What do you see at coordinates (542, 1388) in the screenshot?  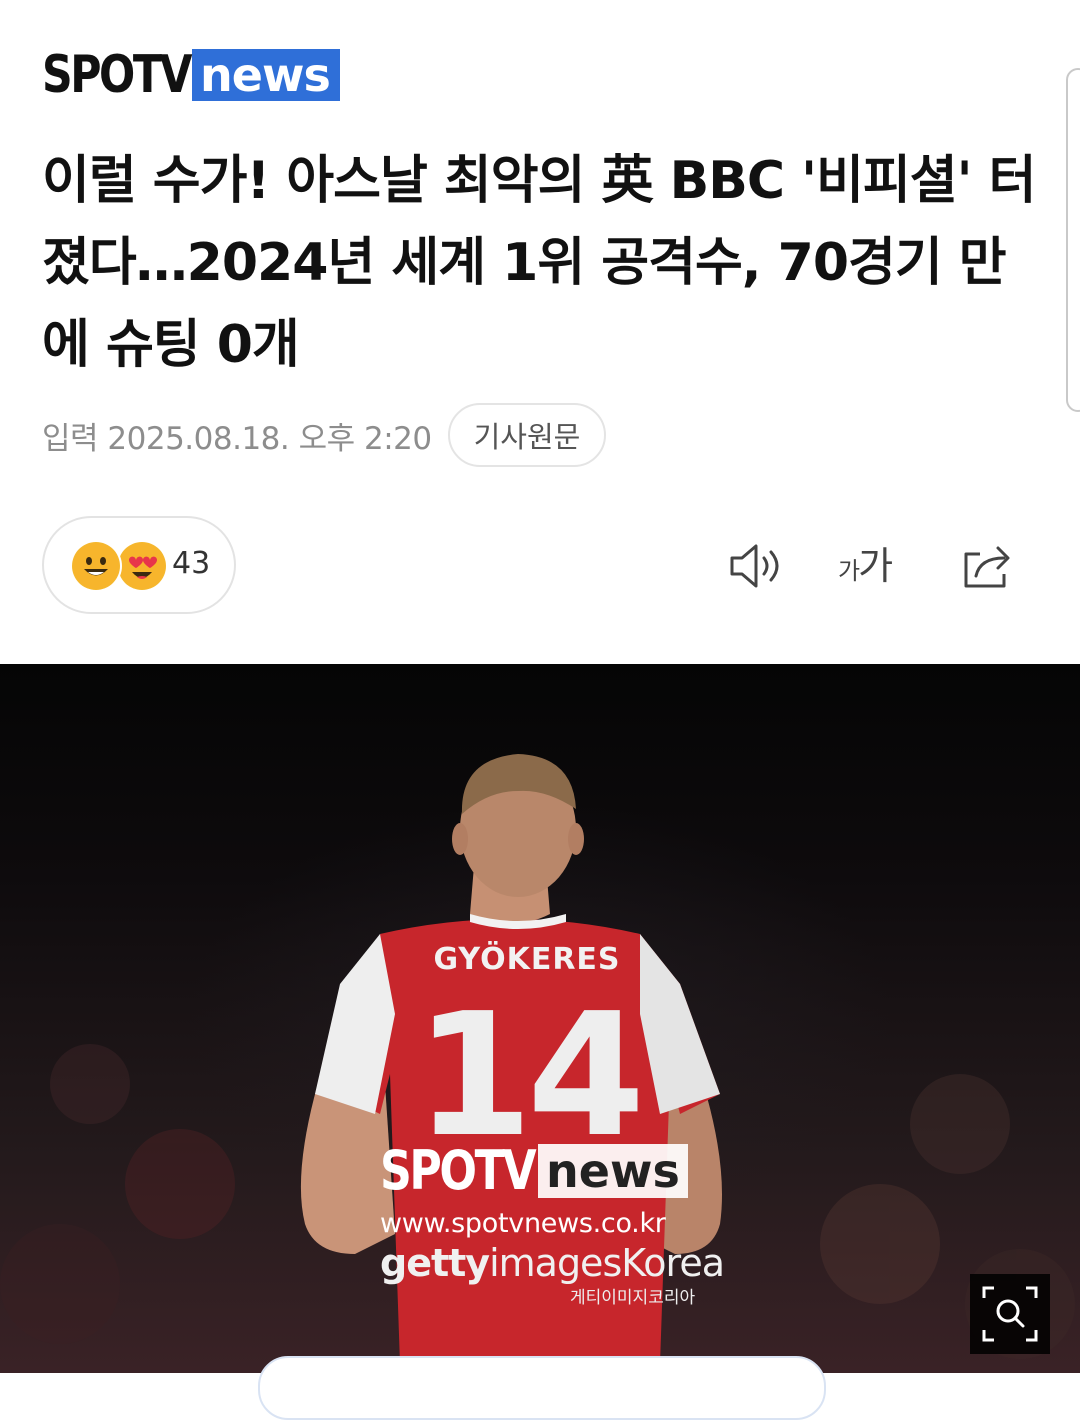 I see `floating-action-pill` at bounding box center [542, 1388].